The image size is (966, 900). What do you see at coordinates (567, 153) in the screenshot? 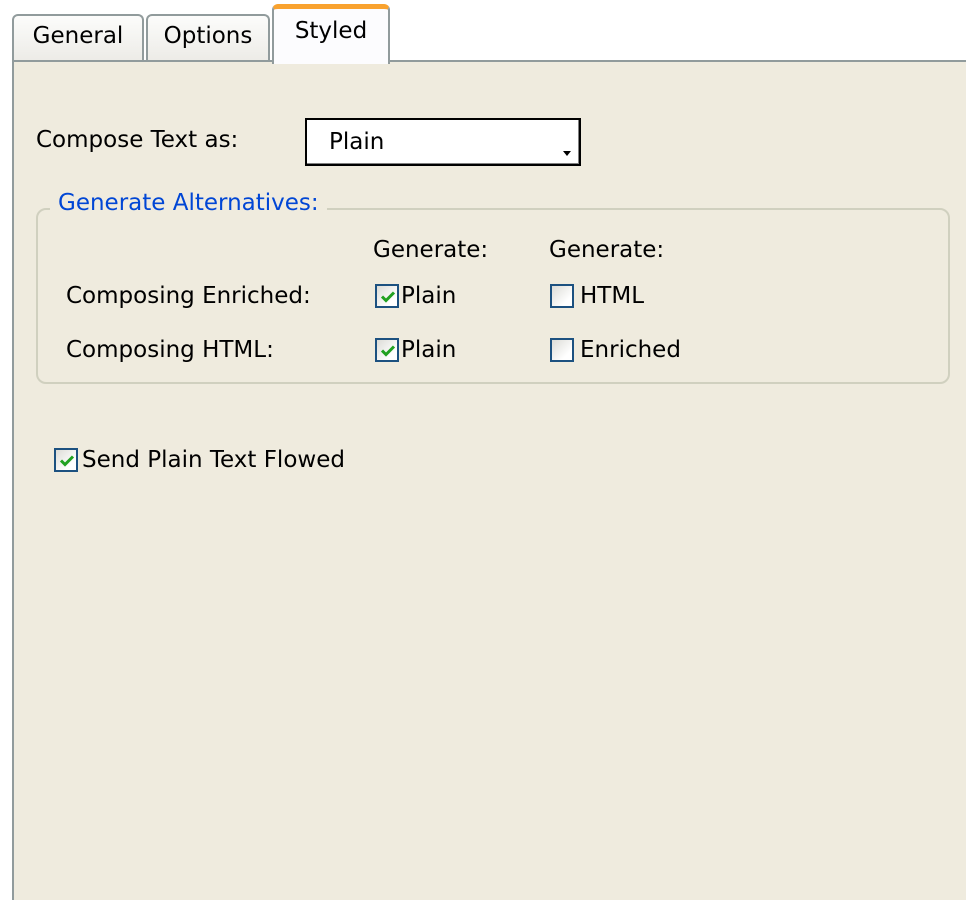
I see `chevron-down-icon` at bounding box center [567, 153].